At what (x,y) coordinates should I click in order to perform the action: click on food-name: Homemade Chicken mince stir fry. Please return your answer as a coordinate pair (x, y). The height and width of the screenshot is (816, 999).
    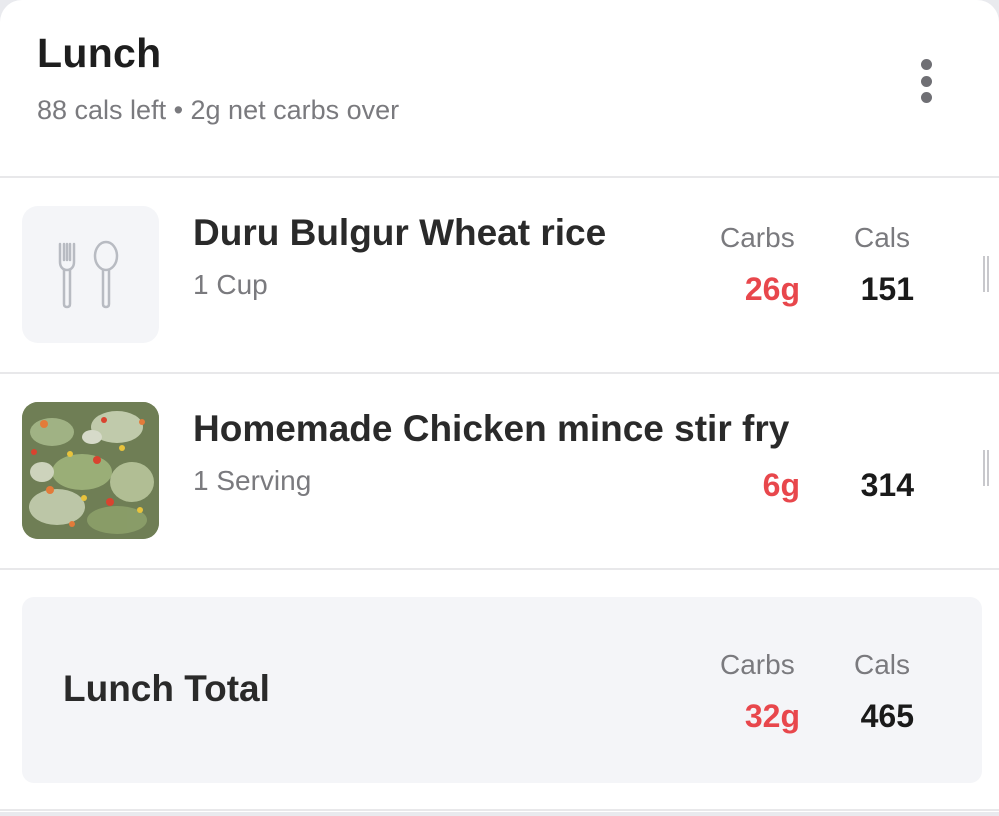
    Looking at the image, I should click on (491, 428).